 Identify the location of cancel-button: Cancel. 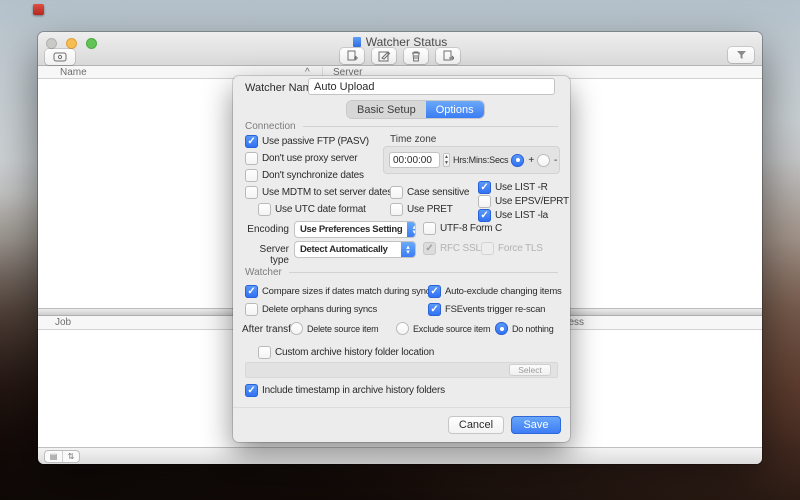
(476, 425).